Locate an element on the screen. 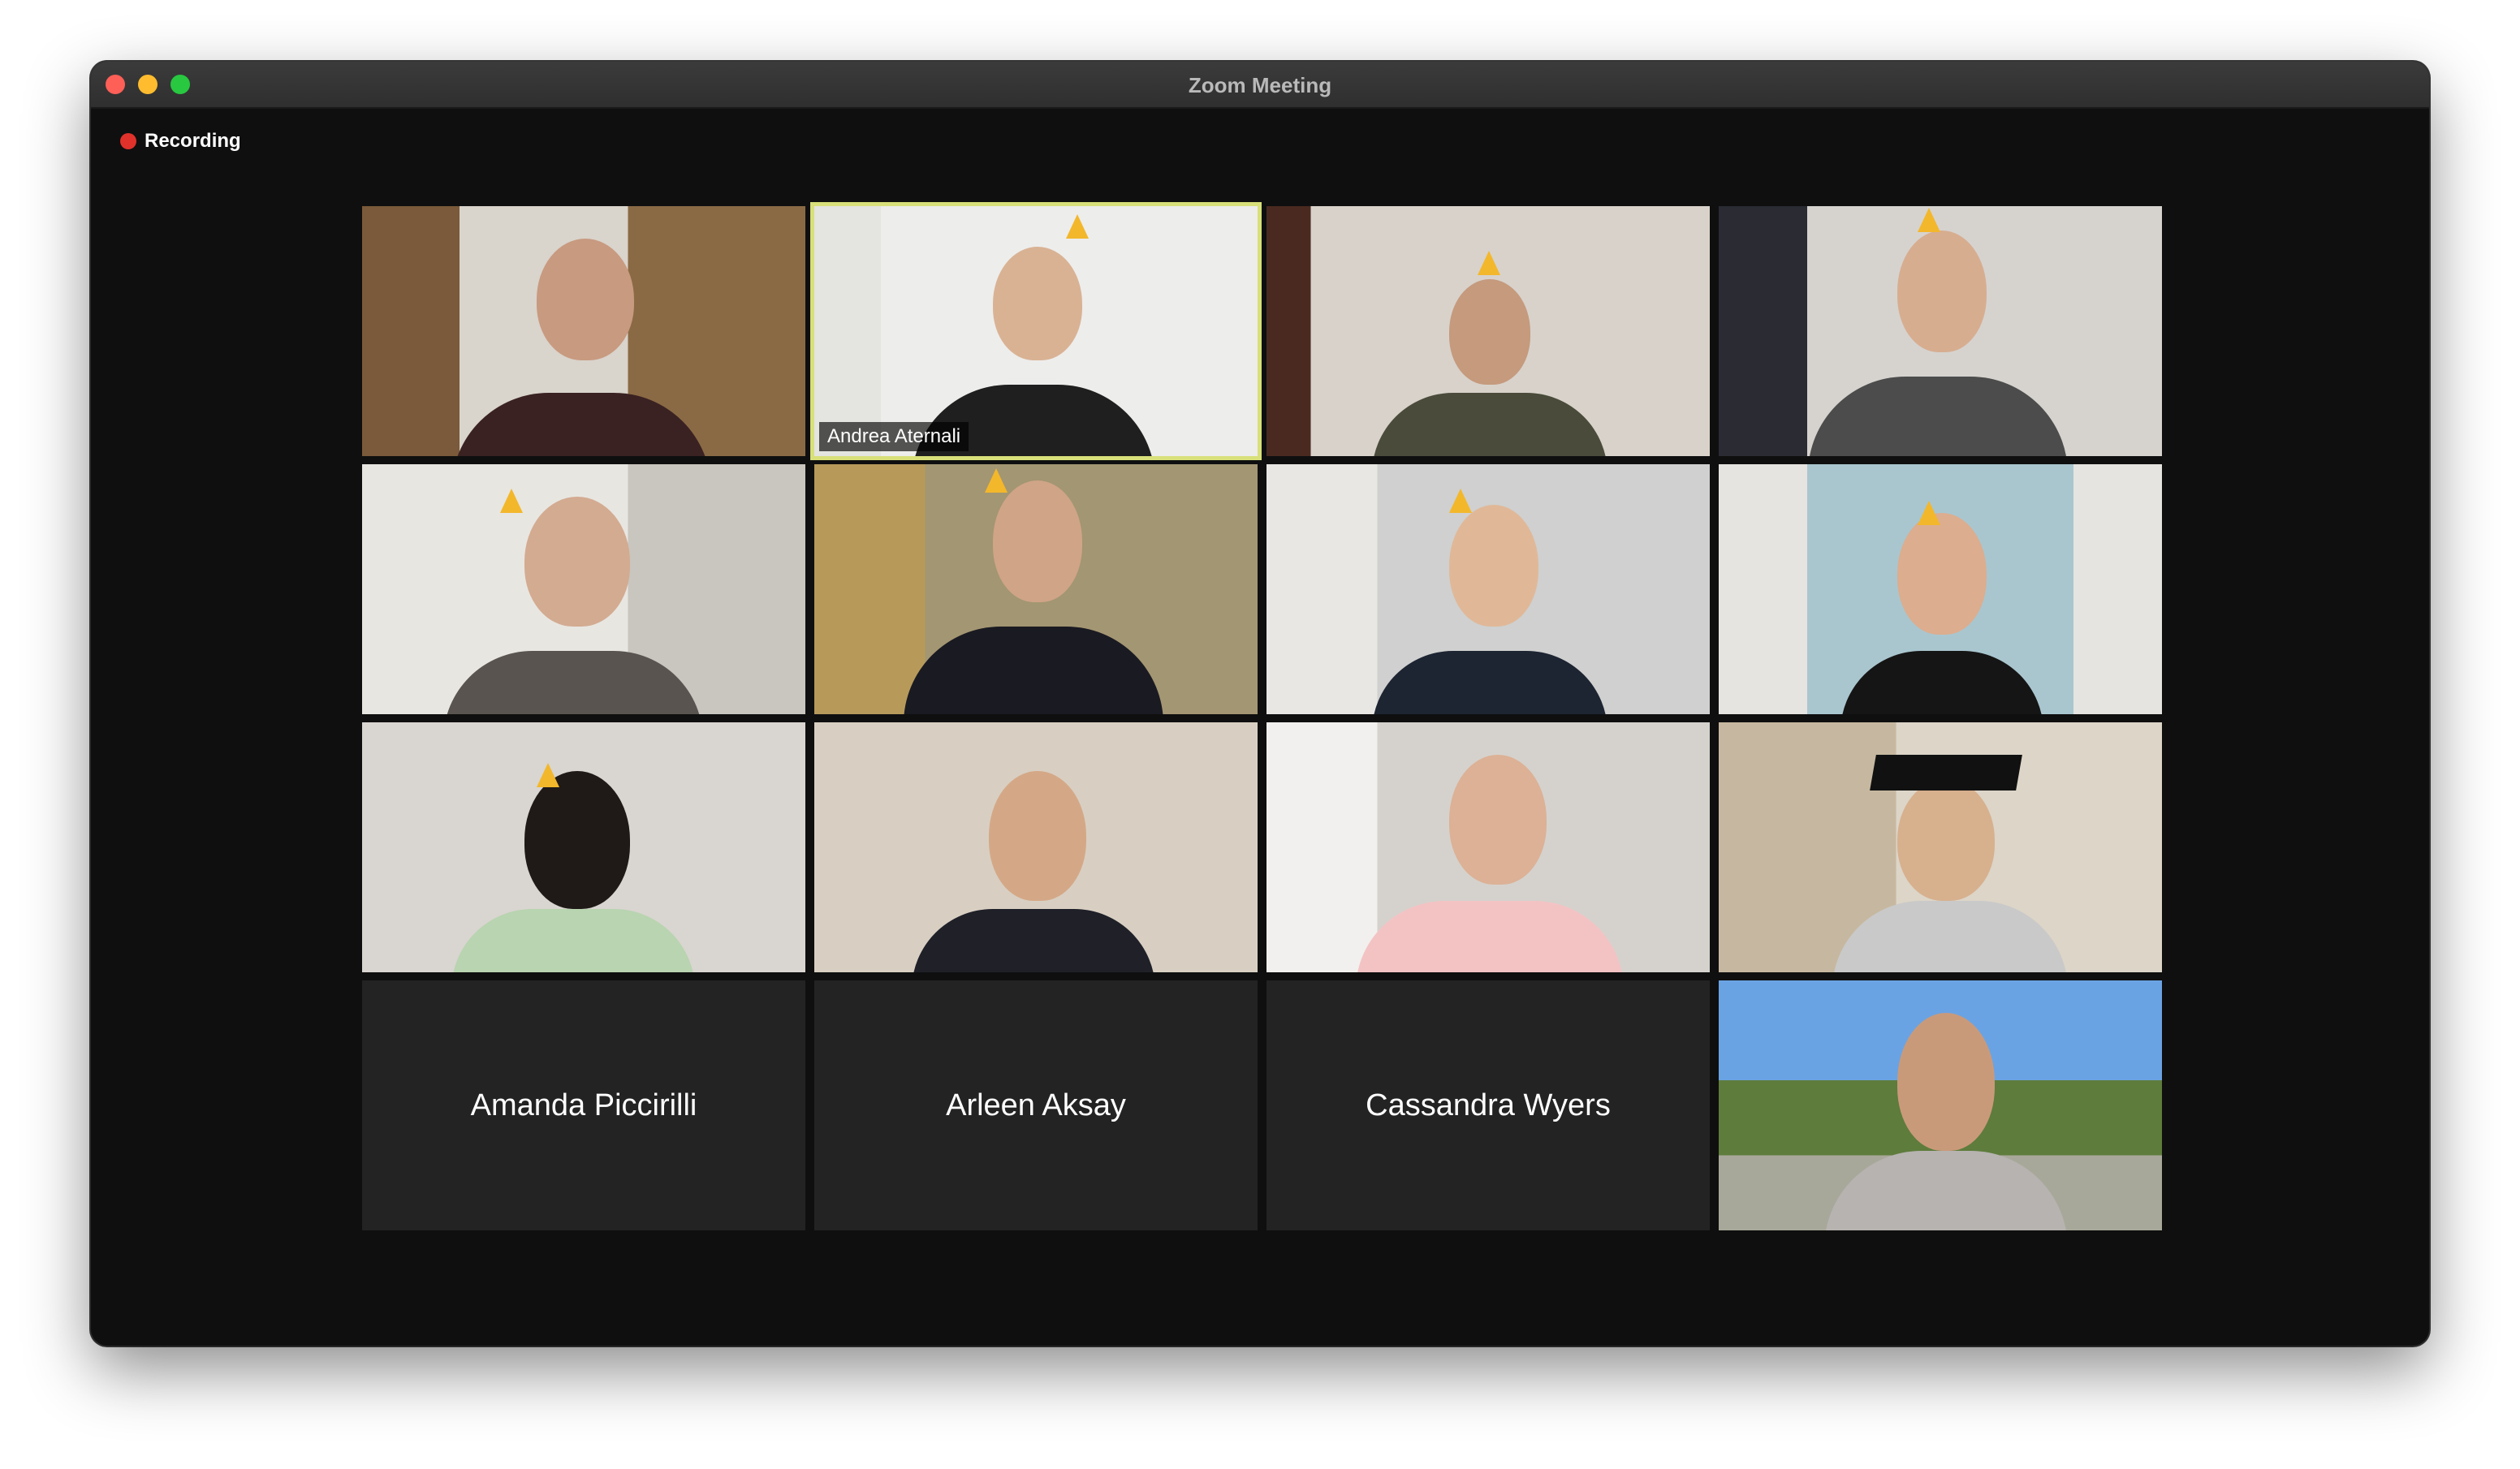 The height and width of the screenshot is (1469, 2520). participant-name: Arleen Aksay is located at coordinates (1036, 1105).